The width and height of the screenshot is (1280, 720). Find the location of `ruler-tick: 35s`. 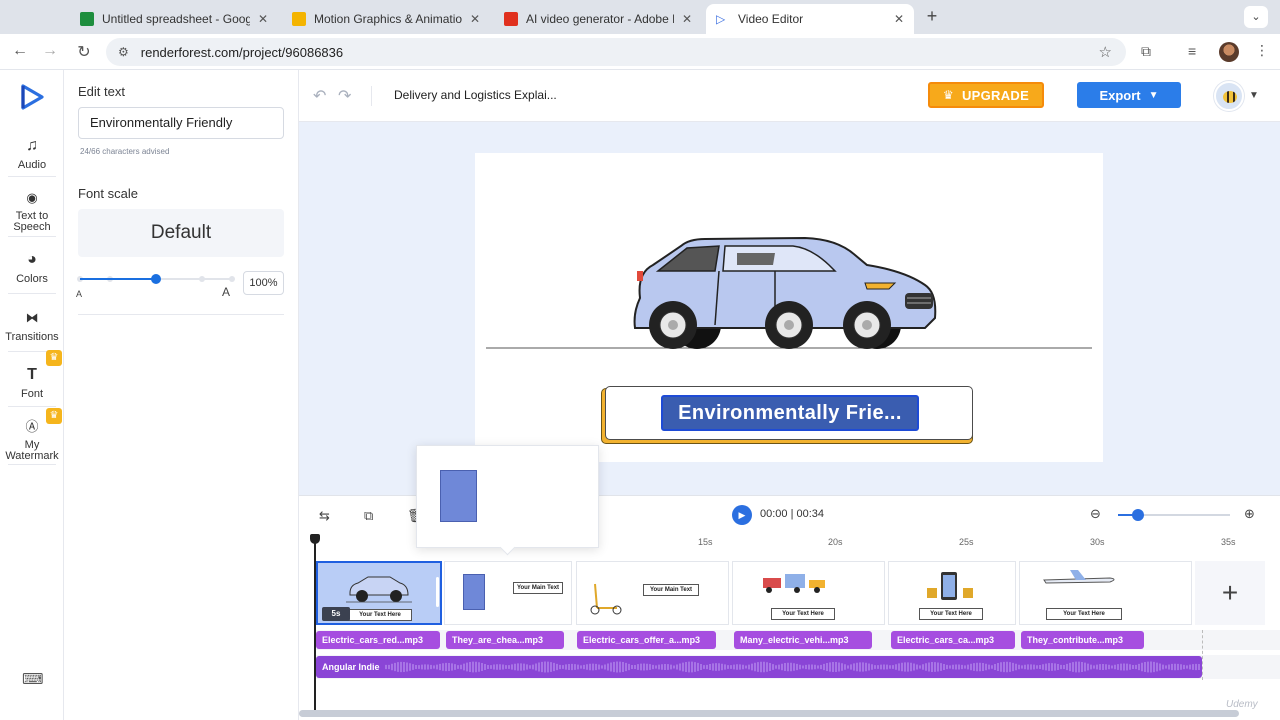

ruler-tick: 35s is located at coordinates (1228, 542).